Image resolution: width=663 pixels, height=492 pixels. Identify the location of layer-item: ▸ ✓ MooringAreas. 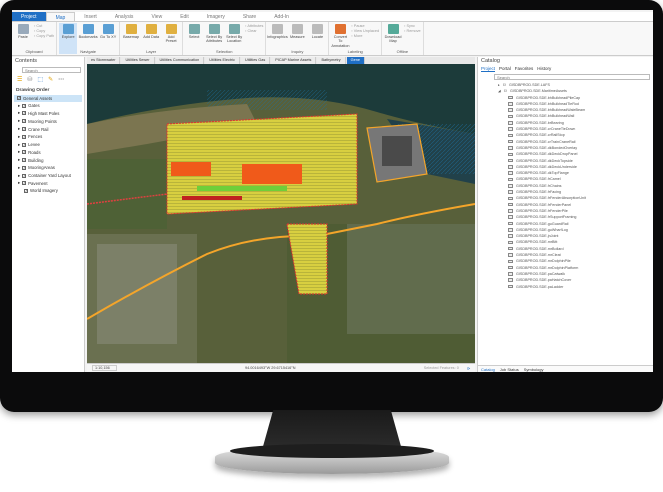
(48, 168).